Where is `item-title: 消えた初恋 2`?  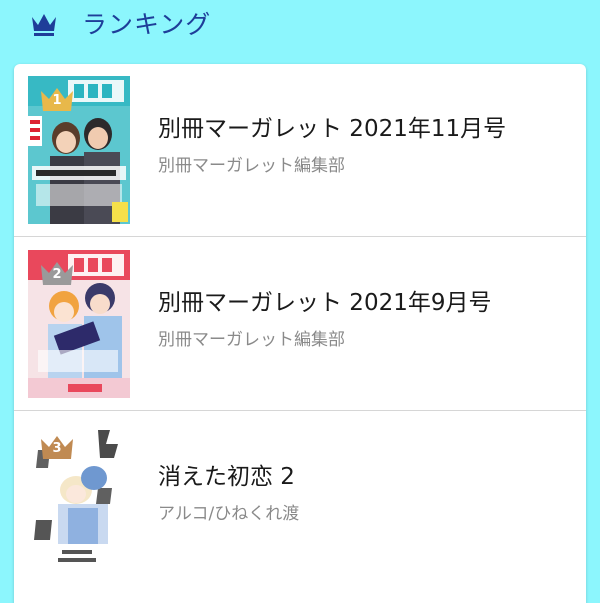
item-title: 消えた初恋 2 is located at coordinates (226, 477).